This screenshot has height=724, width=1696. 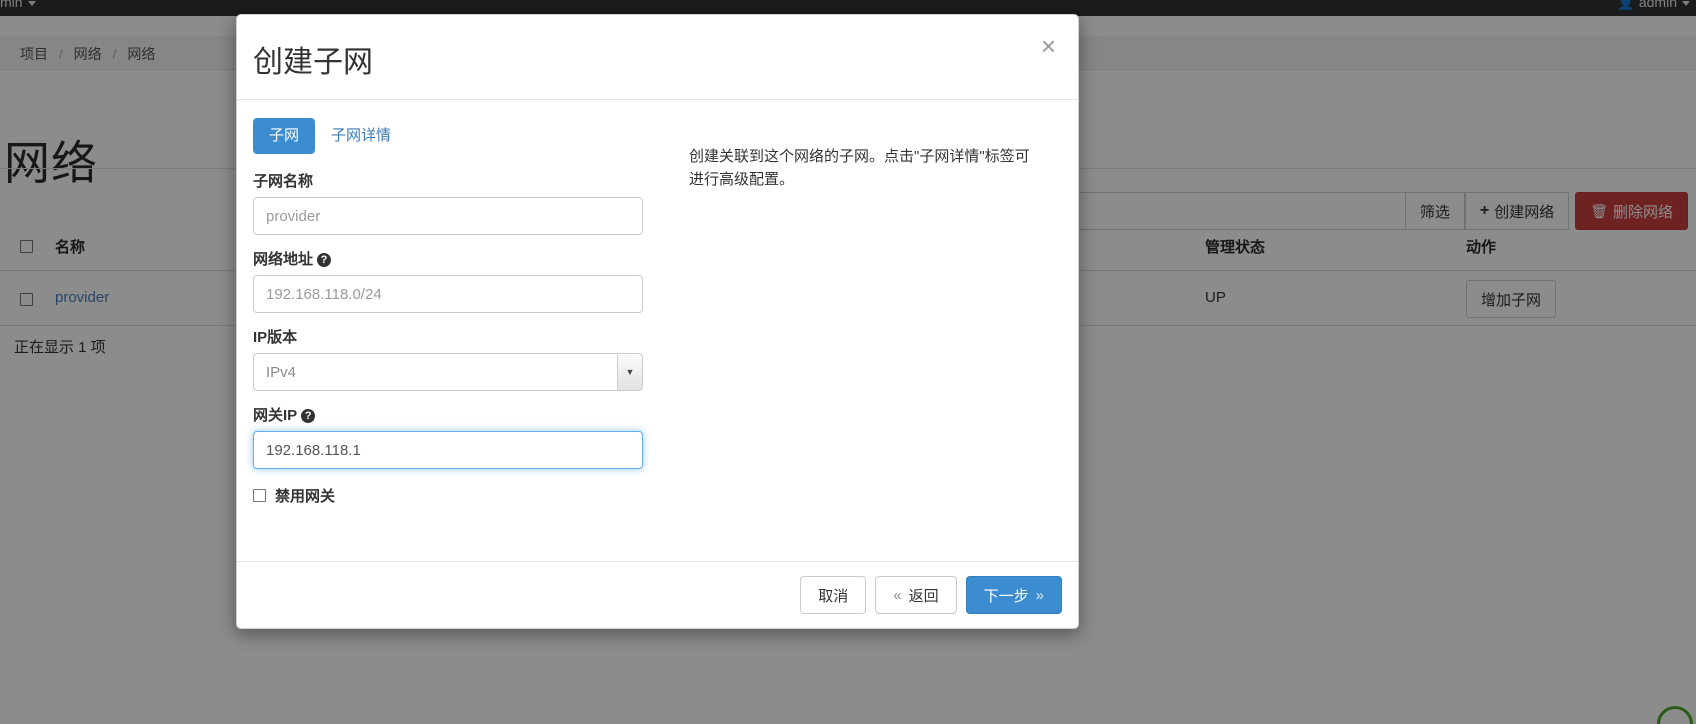 What do you see at coordinates (448, 294) in the screenshot?
I see `network-address-input` at bounding box center [448, 294].